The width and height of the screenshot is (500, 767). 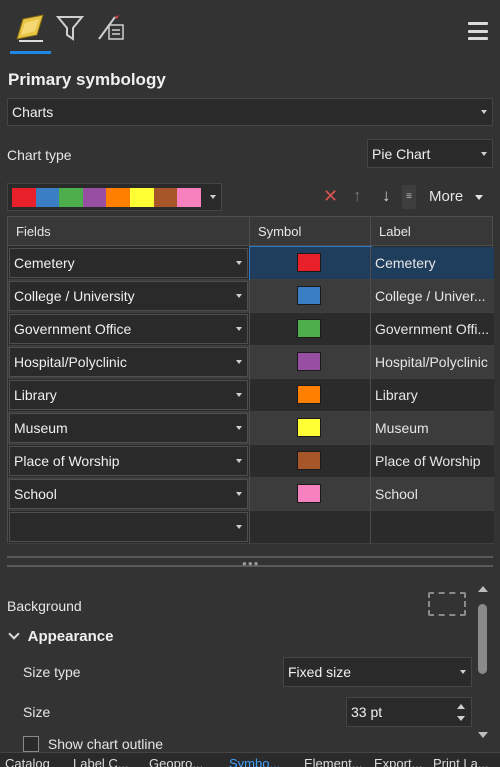 I want to click on table-row: Library Library, so click(x=251, y=395).